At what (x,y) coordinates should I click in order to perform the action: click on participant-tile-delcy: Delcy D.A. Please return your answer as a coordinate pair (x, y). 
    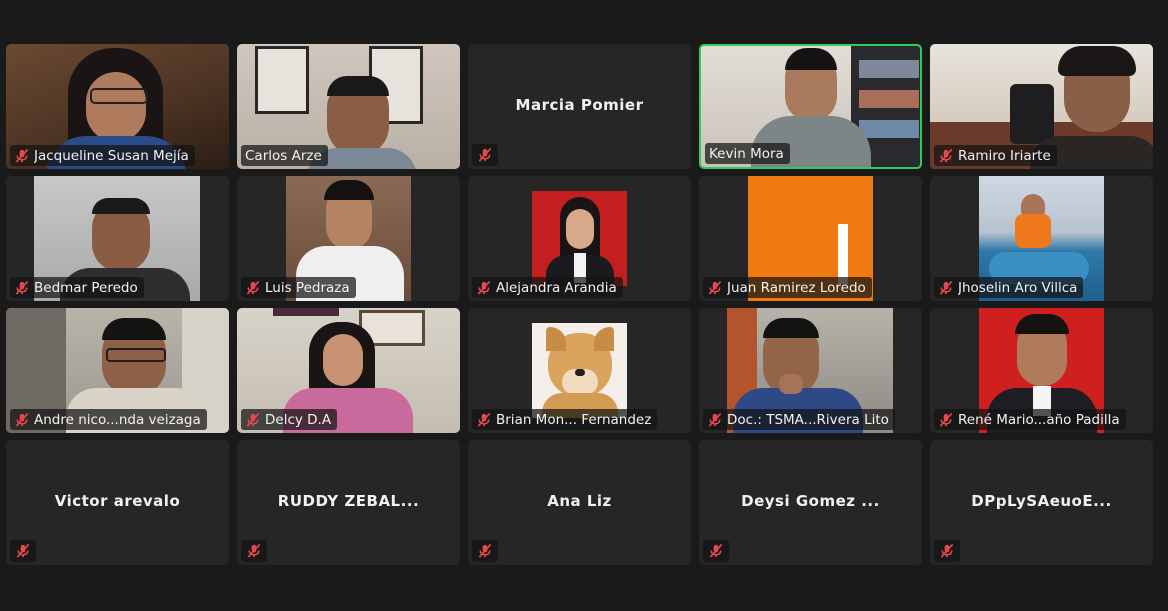
    Looking at the image, I should click on (348, 370).